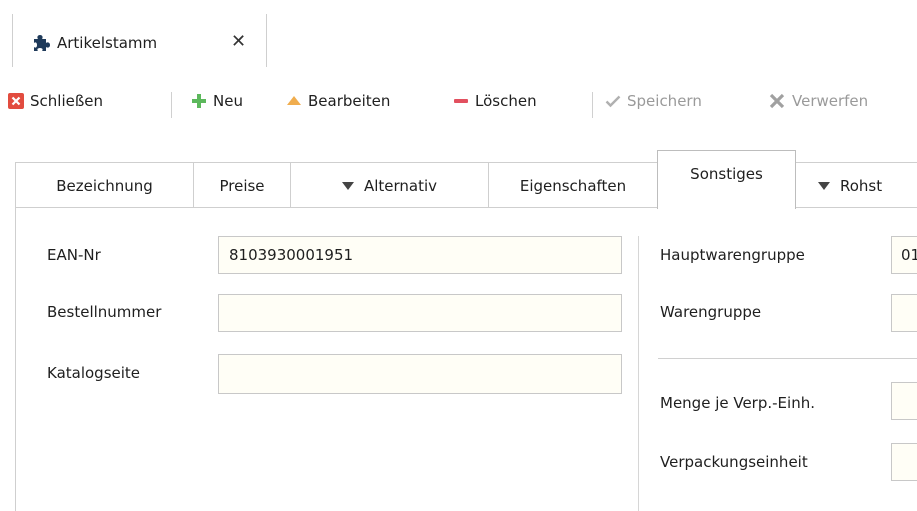 The image size is (917, 511). I want to click on tab-preise-label: Preise, so click(242, 185).